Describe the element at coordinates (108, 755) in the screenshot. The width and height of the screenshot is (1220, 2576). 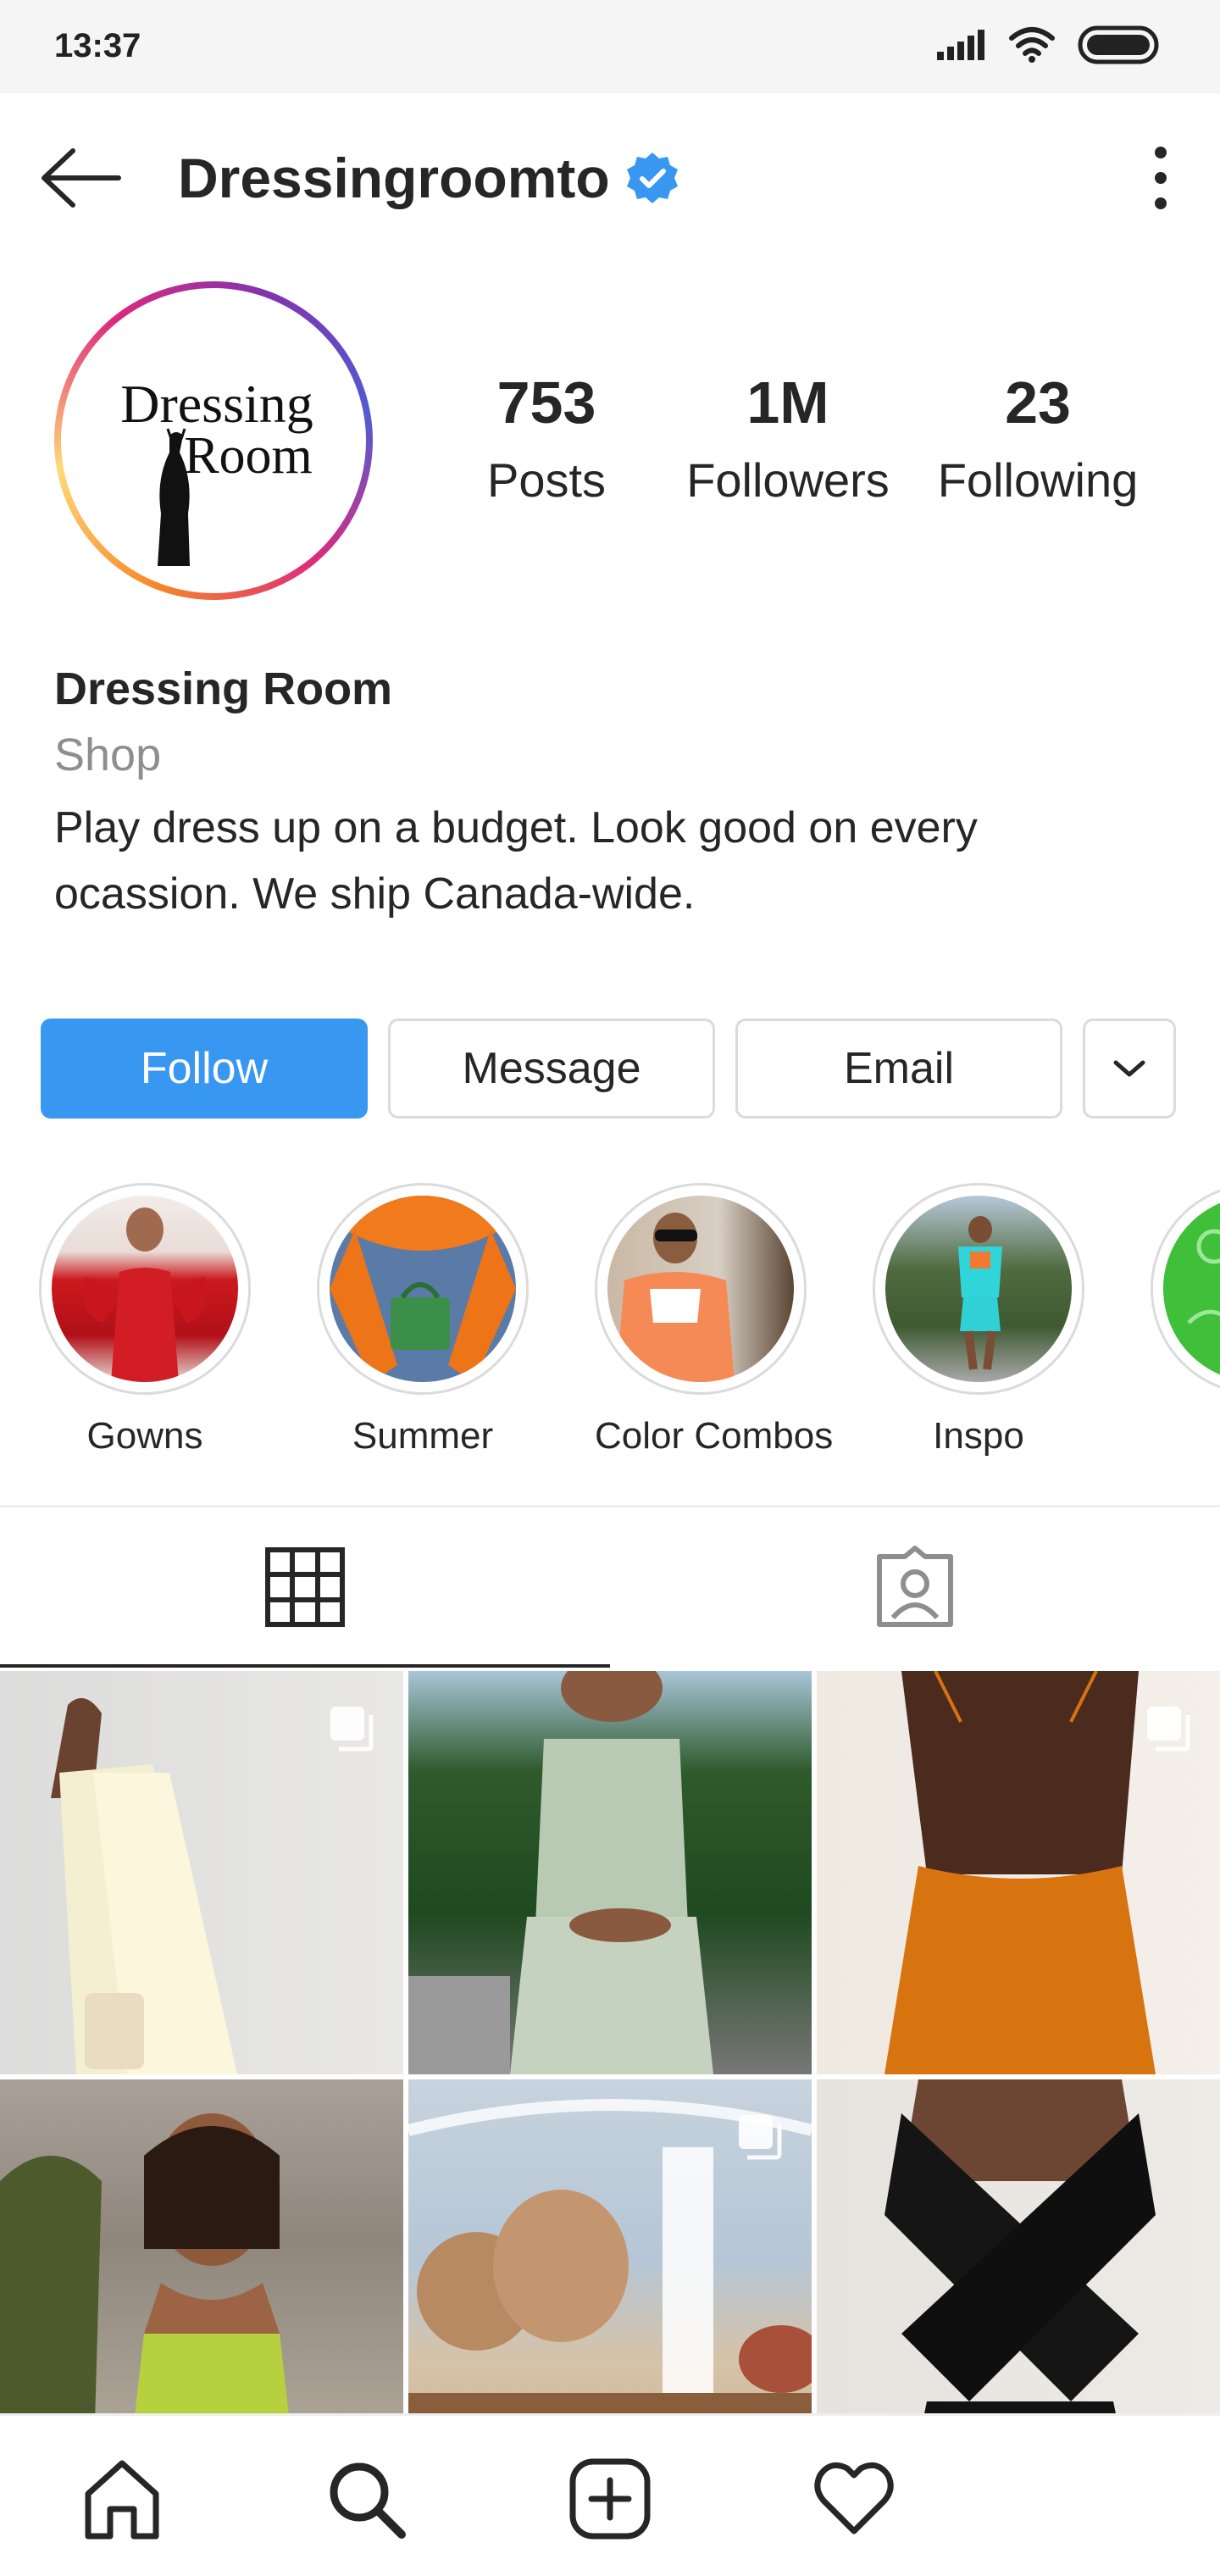
I see `profile-category: Shop` at that location.